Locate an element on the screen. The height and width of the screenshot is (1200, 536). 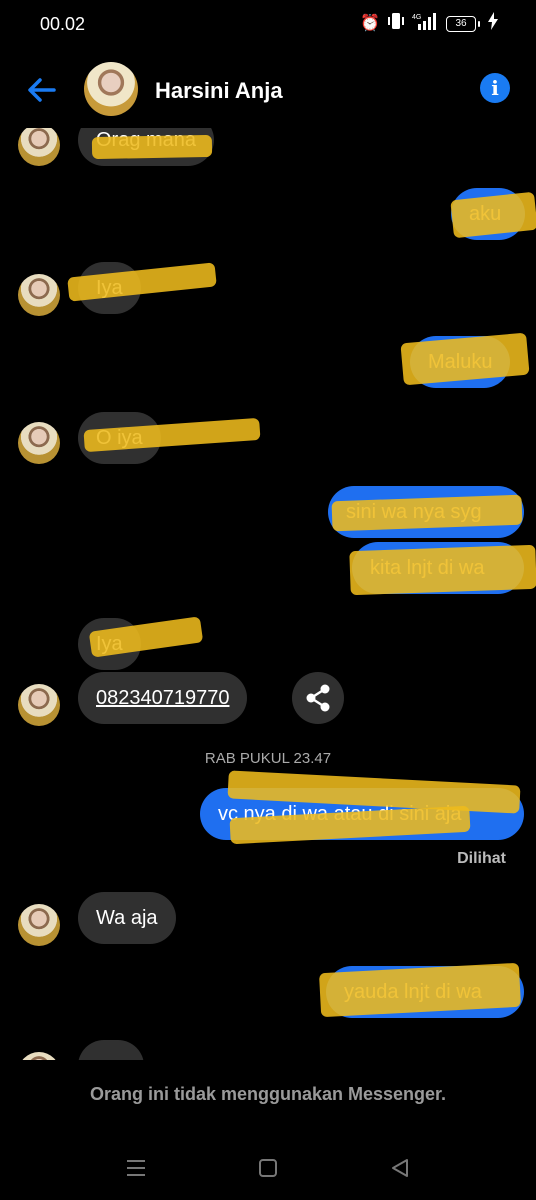
conversation-header: Harsini Anja i is located at coordinates (268, 91).